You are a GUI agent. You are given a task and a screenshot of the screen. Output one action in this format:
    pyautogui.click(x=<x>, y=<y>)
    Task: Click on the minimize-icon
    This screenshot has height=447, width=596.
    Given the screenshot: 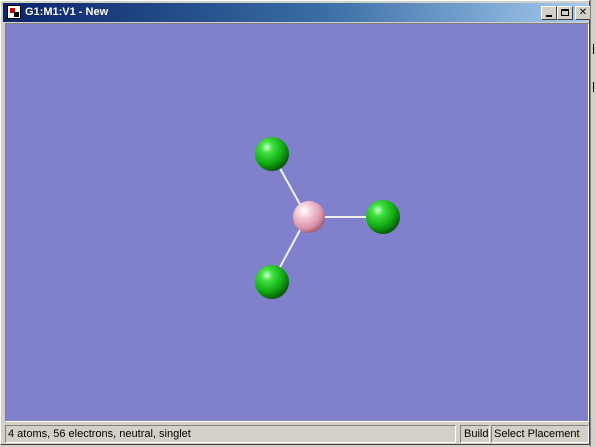 What is the action you would take?
    pyautogui.click(x=549, y=16)
    